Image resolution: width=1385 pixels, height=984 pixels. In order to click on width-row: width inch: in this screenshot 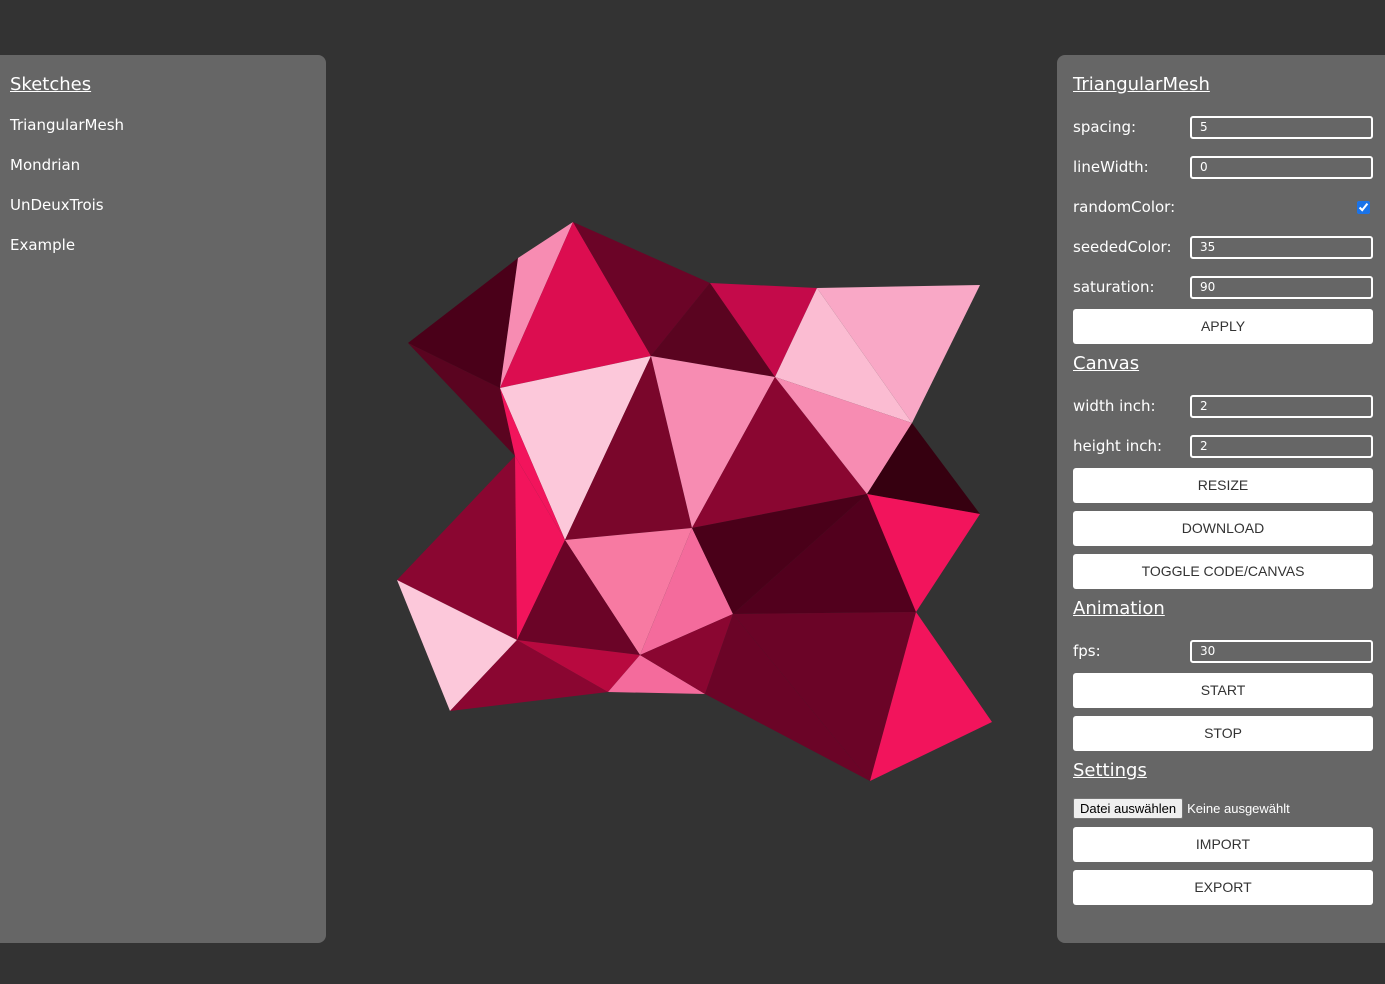, I will do `click(1223, 406)`.